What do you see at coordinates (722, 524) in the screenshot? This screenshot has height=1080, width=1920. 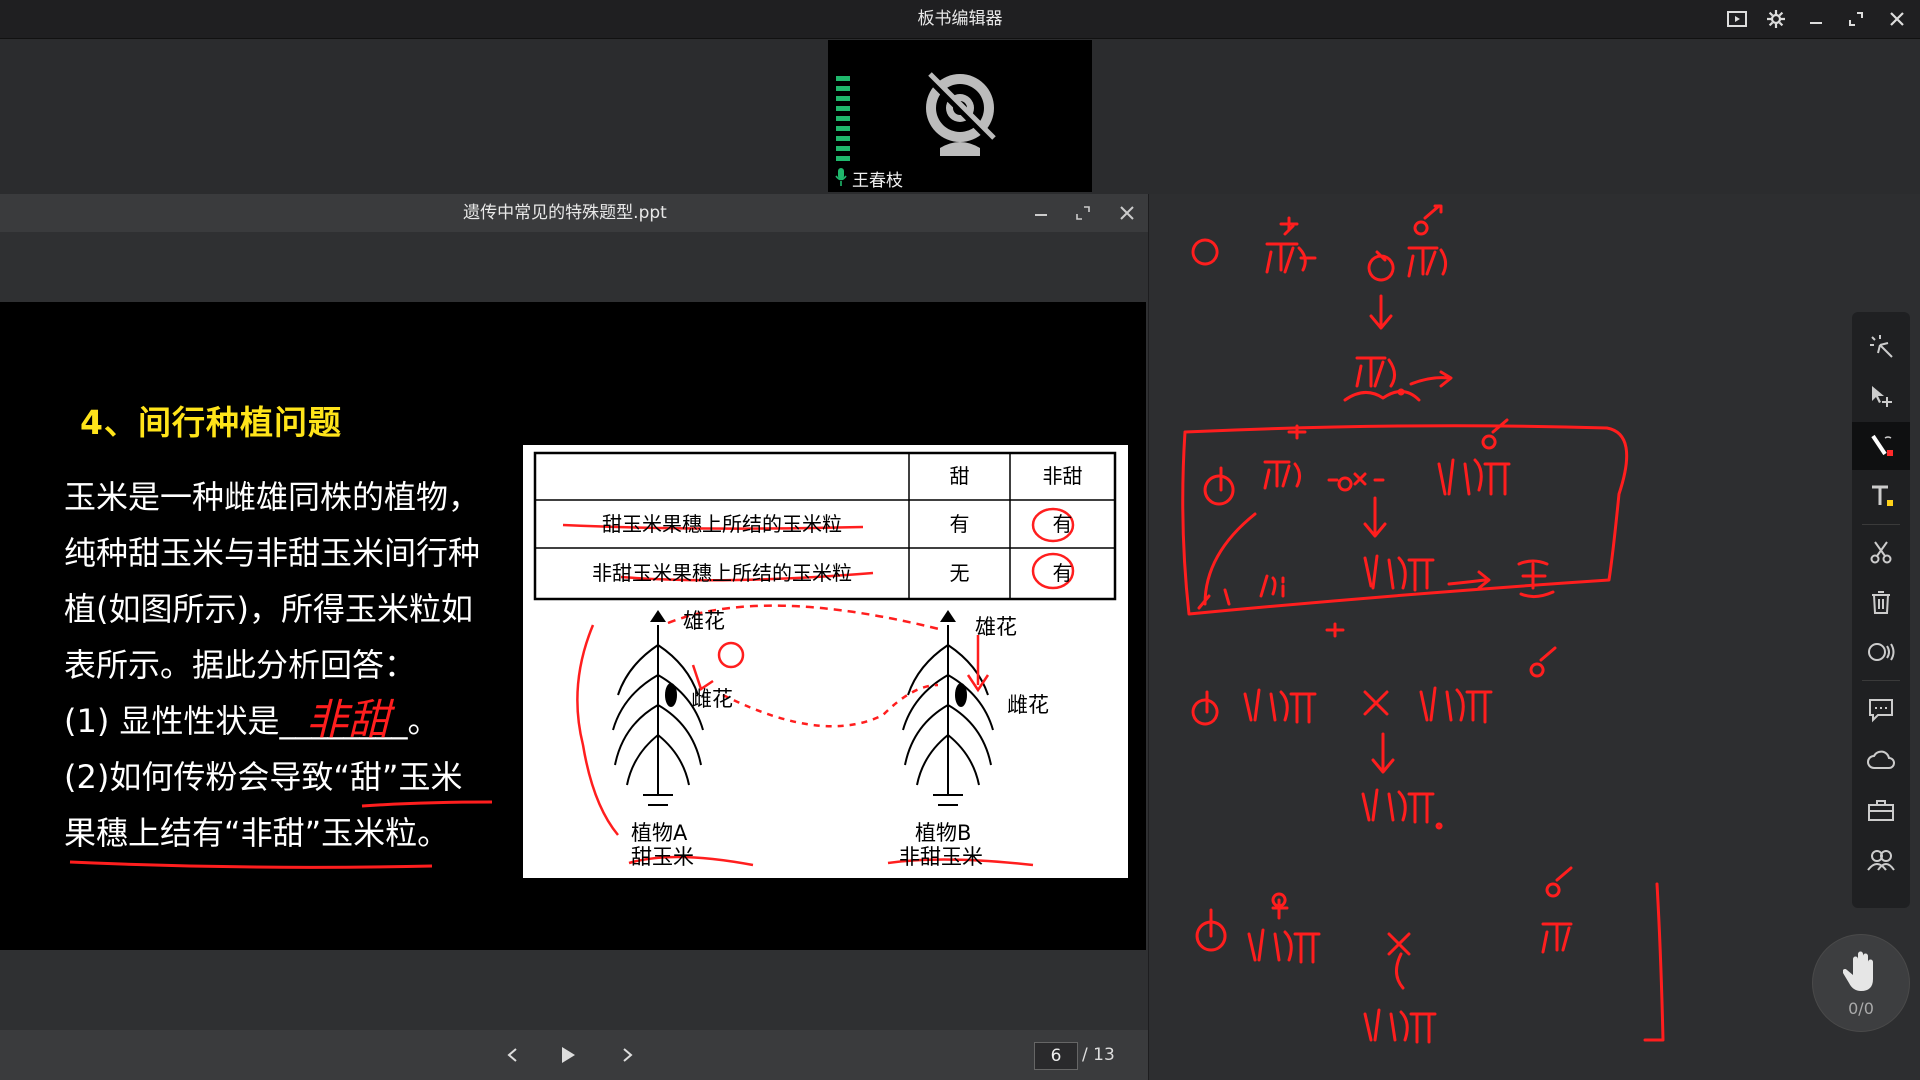 I see `table-row-label: 甜玉米果穗上所结的玉米粒` at bounding box center [722, 524].